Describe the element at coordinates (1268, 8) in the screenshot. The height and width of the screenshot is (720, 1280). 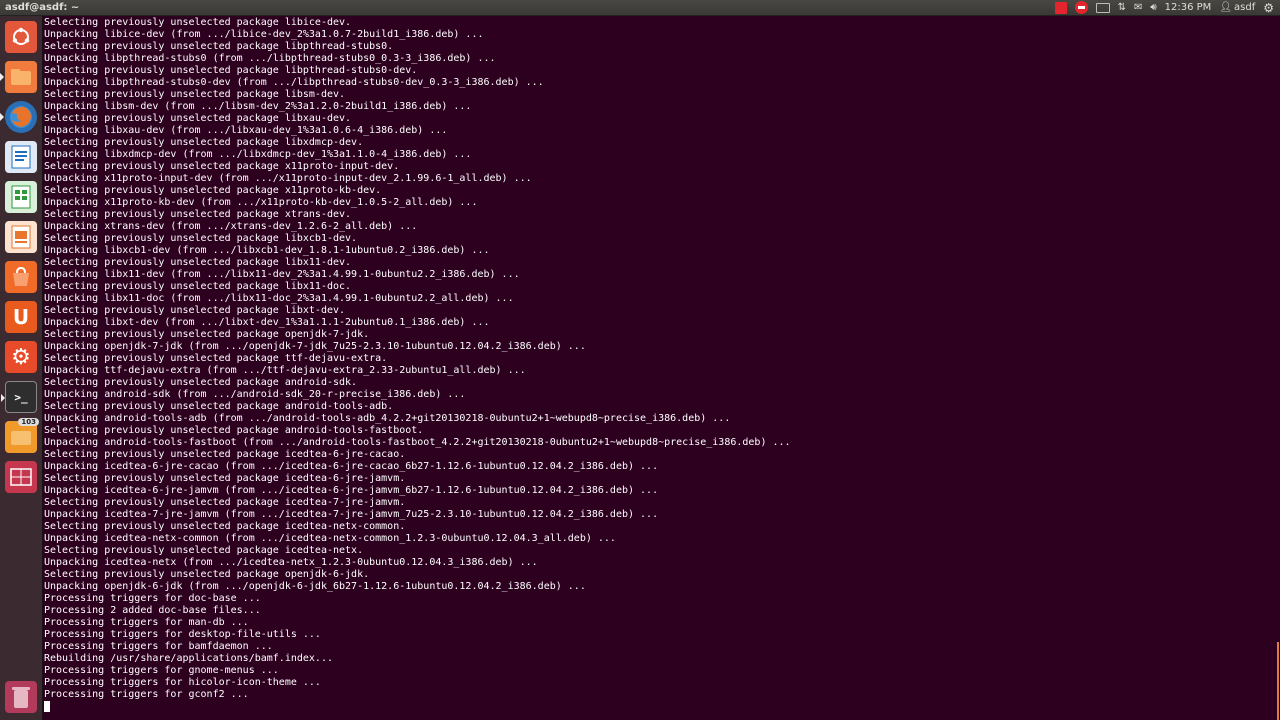
I see `session-gear-icon: ⚙` at that location.